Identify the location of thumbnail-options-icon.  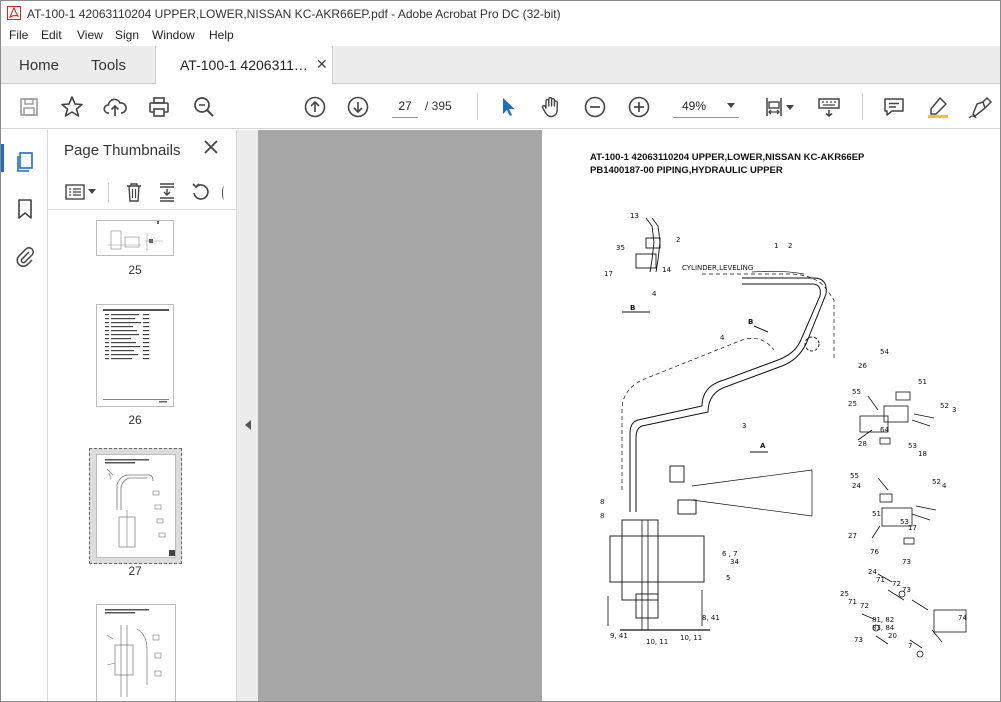
(75, 192).